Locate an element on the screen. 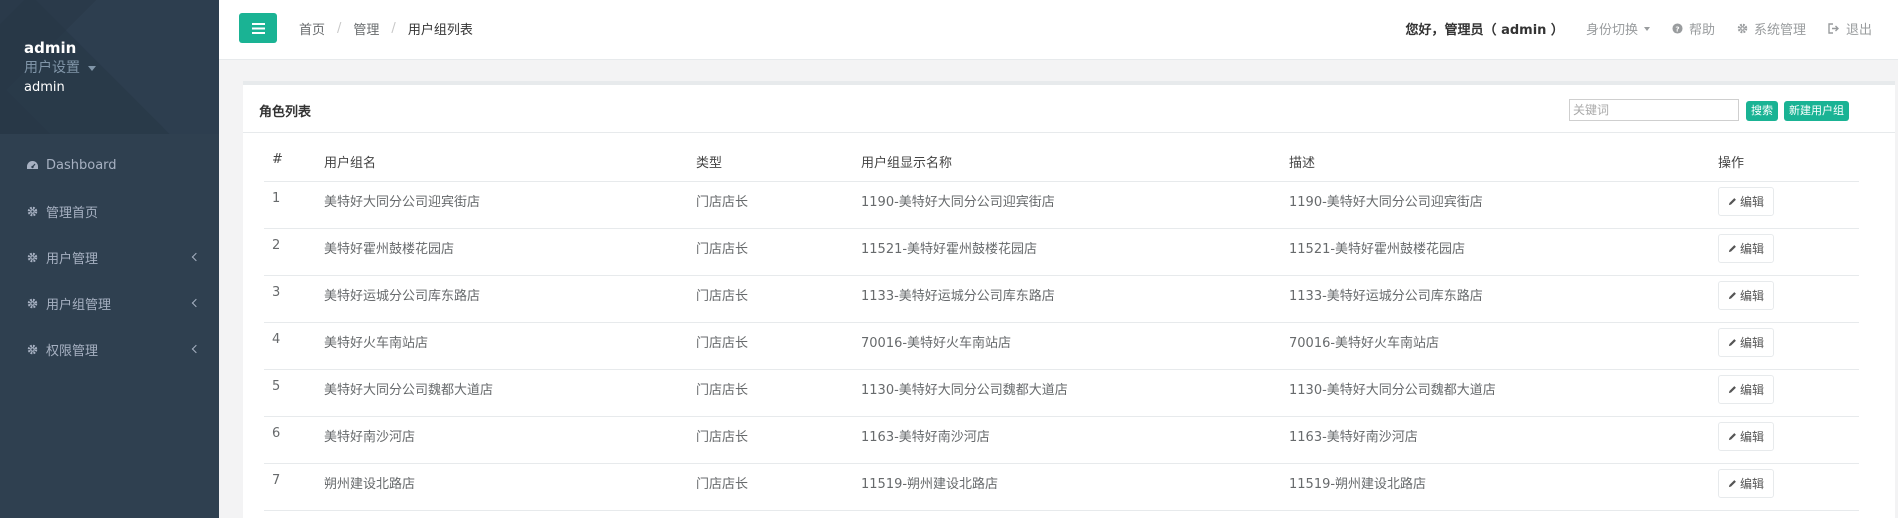 The width and height of the screenshot is (1898, 518). panel-header: 角色列表 搜索 新建用户组 is located at coordinates (1069, 109).